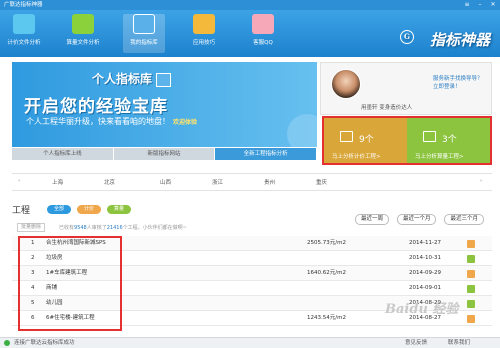  I want to click on highlight-box, so click(70, 283).